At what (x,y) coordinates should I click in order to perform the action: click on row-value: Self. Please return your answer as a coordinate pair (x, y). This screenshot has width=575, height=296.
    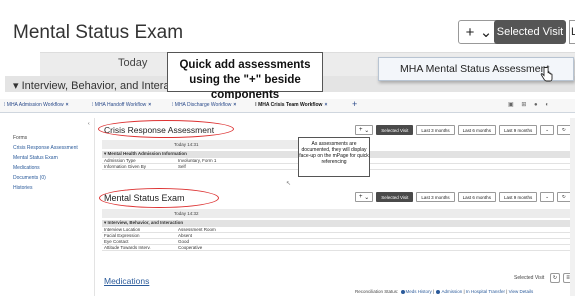
    Looking at the image, I should click on (375, 166).